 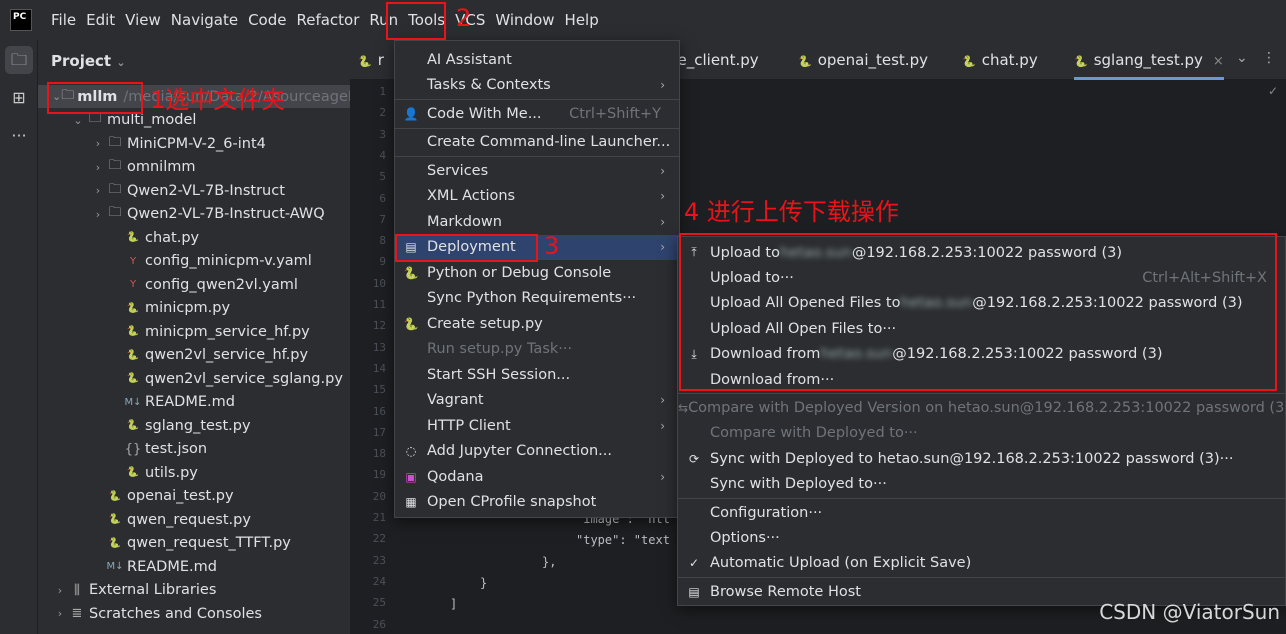 What do you see at coordinates (194, 190) in the screenshot?
I see `tree-item: › 🗀 Qwen2-VL-7B-Instruct` at bounding box center [194, 190].